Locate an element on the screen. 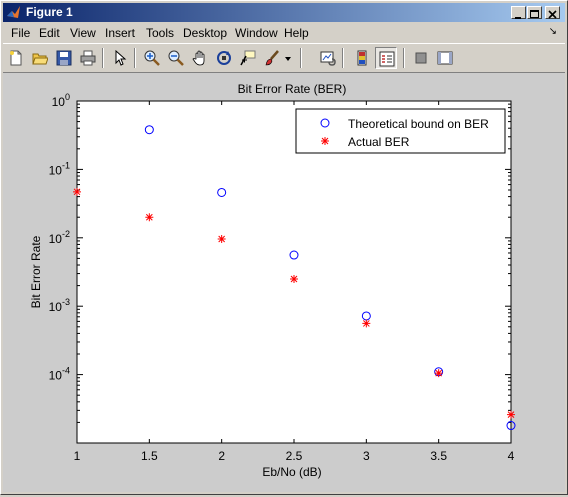 This screenshot has width=568, height=497. rotate-3d-icon is located at coordinates (224, 58).